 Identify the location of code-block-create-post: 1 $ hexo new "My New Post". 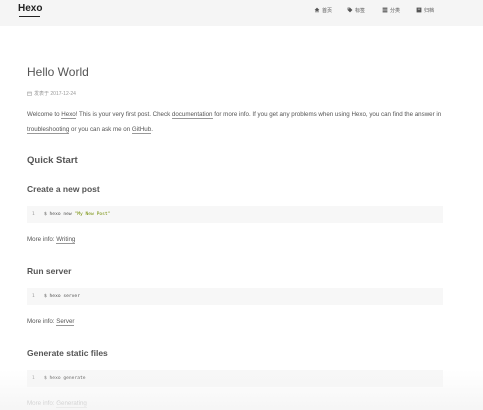
(235, 214).